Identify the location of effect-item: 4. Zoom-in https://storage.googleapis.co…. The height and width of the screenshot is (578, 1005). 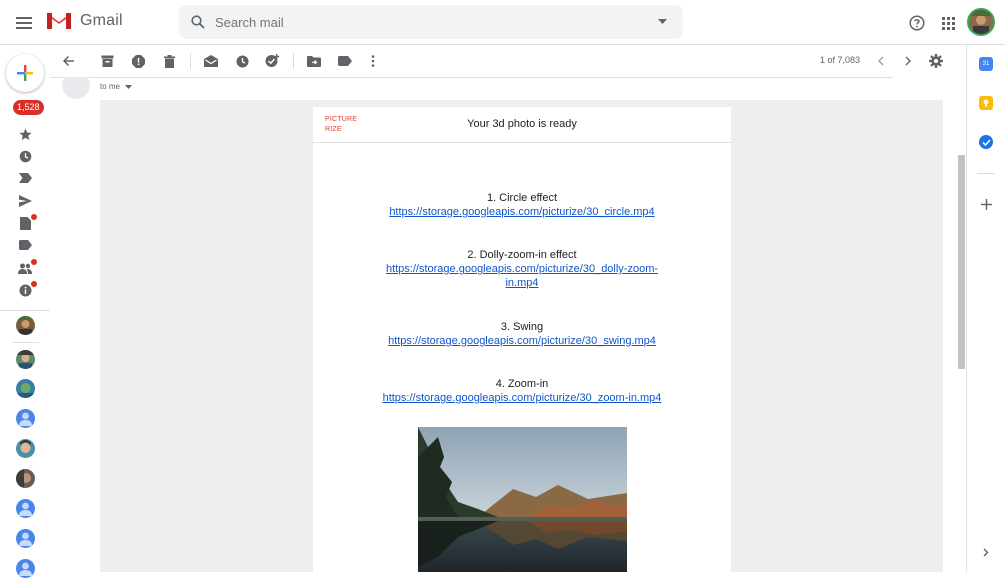
(522, 391).